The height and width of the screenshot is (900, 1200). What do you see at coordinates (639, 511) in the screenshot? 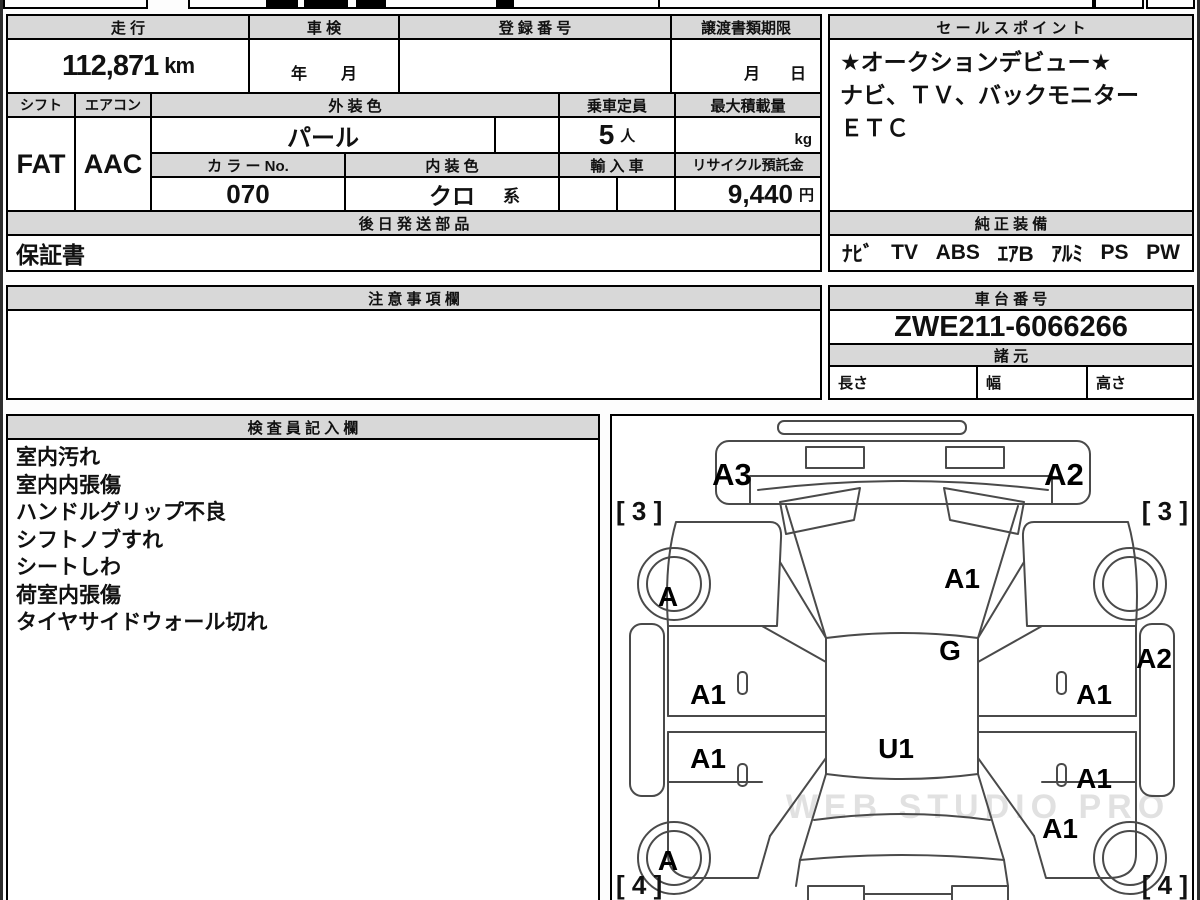
I see `tire-grade-front-left: [ 3 ]` at bounding box center [639, 511].